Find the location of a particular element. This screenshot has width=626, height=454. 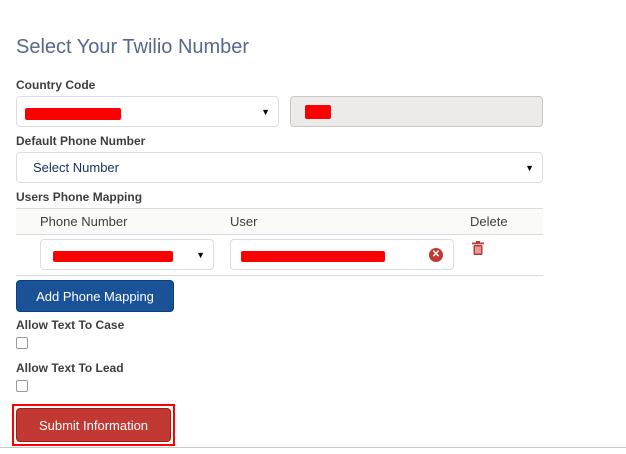

row-user-lookup: ✕ is located at coordinates (342, 254).